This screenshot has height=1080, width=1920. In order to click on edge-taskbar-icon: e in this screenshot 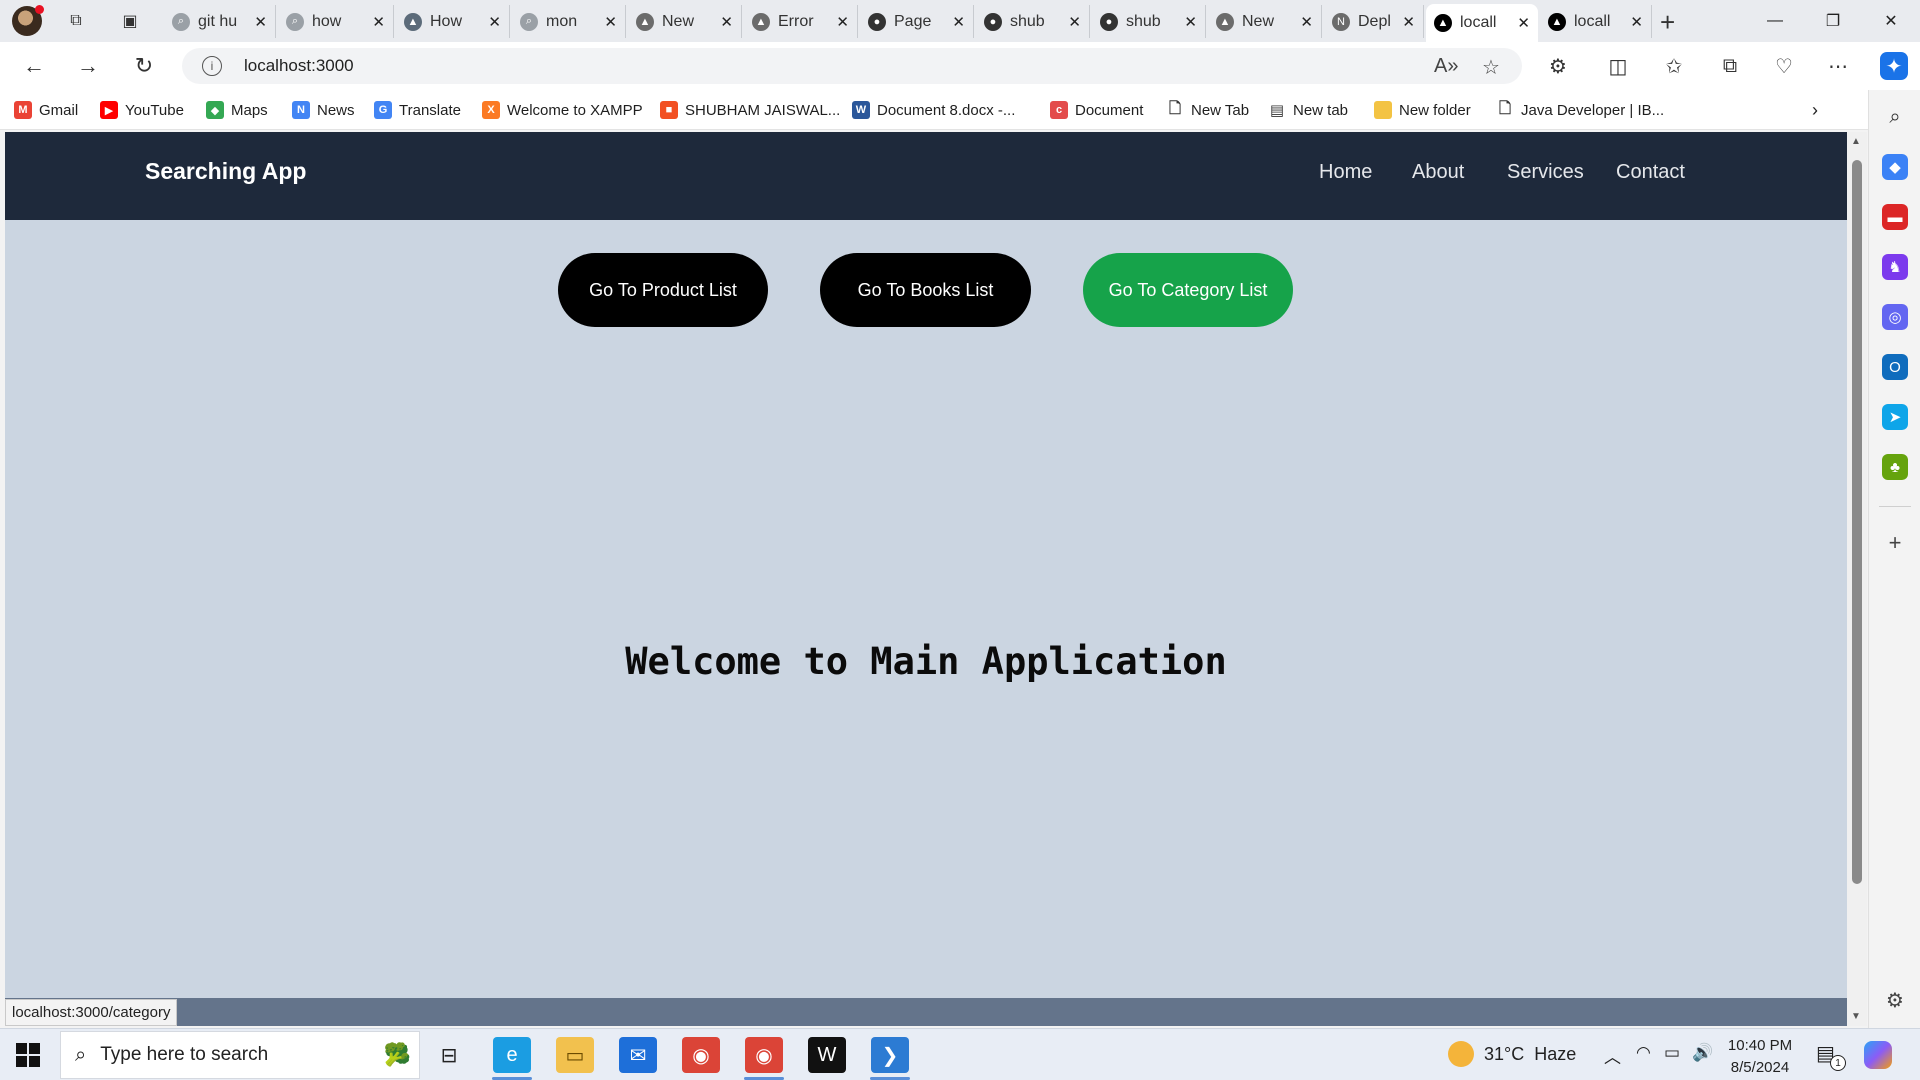, I will do `click(512, 1055)`.